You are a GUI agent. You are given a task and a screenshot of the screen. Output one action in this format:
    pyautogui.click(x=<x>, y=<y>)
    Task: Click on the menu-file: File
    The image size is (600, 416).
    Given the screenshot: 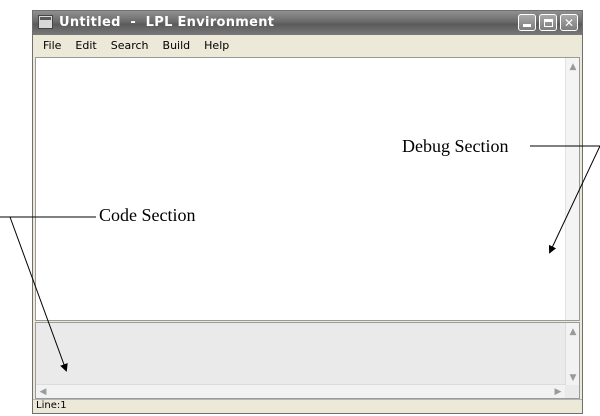 What is the action you would take?
    pyautogui.click(x=52, y=45)
    